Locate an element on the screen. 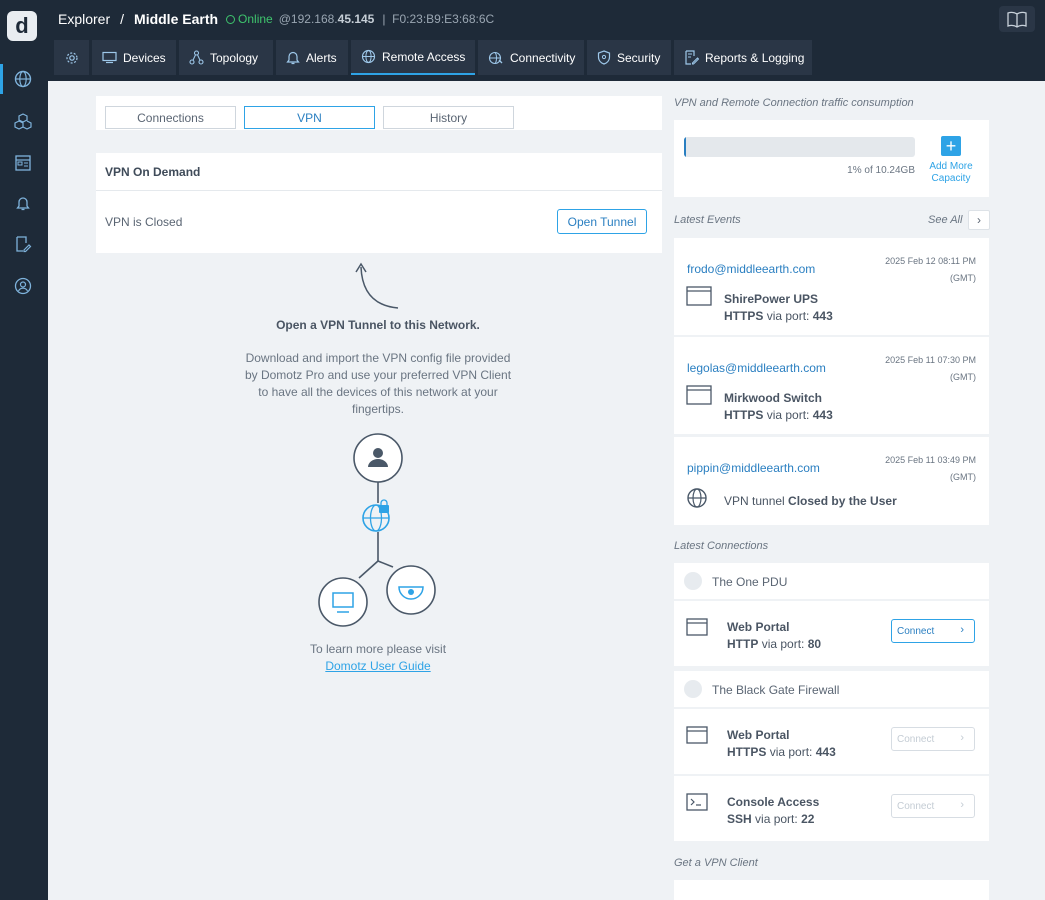 The width and height of the screenshot is (1045, 900). traffic-card: 1% of 10.24GB + Add More Capacity is located at coordinates (831, 158).